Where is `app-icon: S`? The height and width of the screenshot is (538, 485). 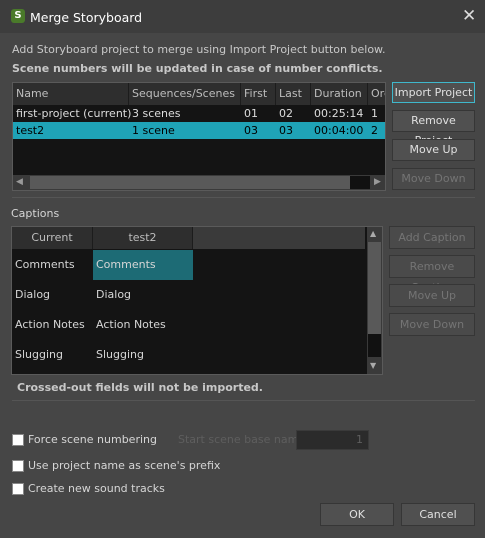 app-icon: S is located at coordinates (18, 16).